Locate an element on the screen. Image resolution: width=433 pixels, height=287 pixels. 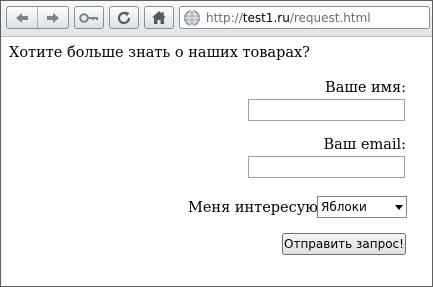
back-arrow-icon is located at coordinates (22, 17).